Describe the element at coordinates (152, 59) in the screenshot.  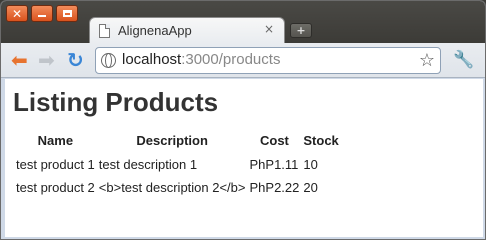
I see `url-host: localhost` at that location.